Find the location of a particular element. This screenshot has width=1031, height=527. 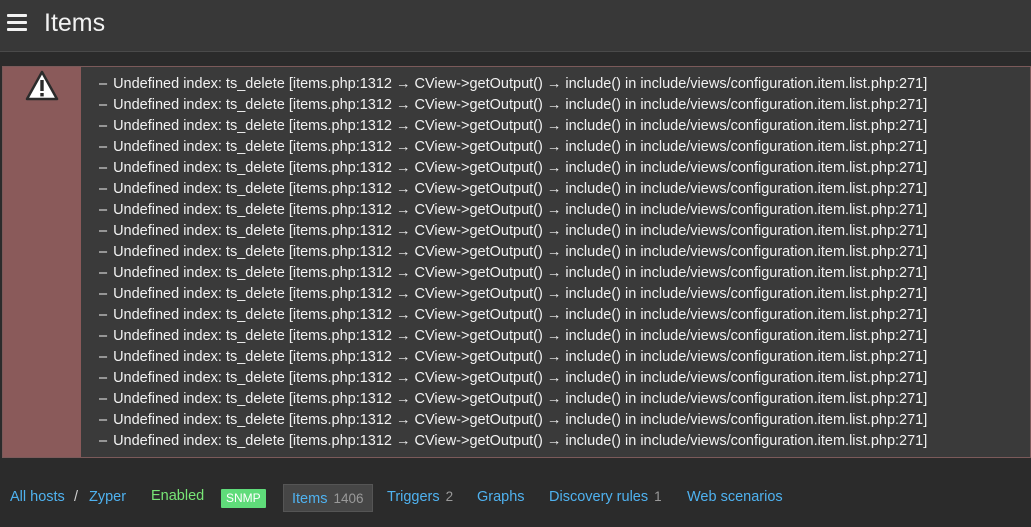

breadcrumb-host: Zyper is located at coordinates (107, 497).